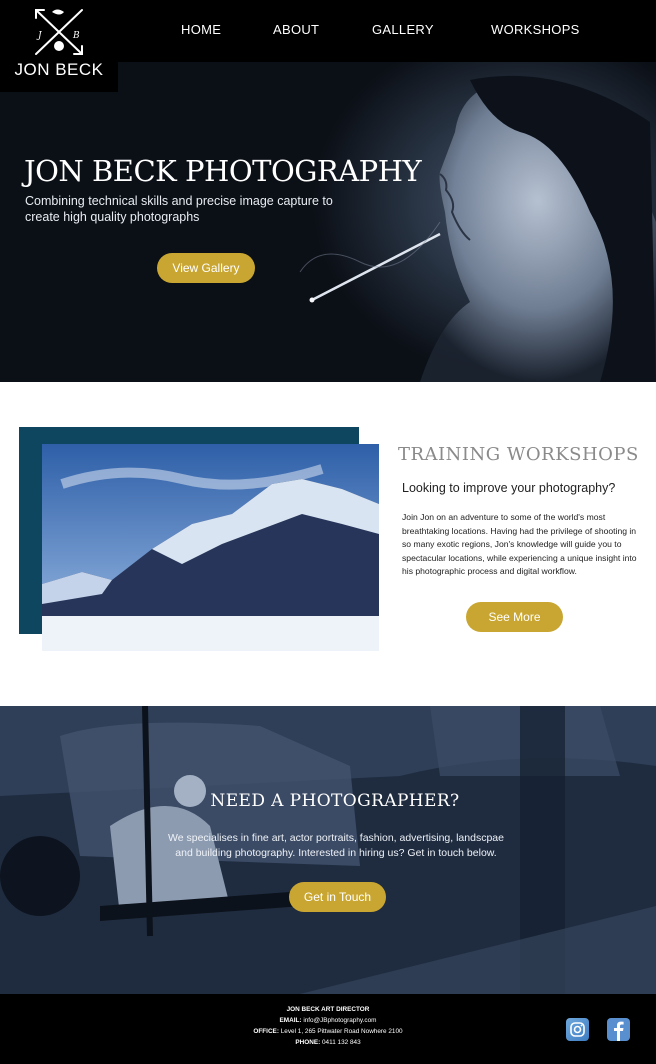 The height and width of the screenshot is (1064, 656). Describe the element at coordinates (339, 1020) in the screenshot. I see `email-link: info@JBphotography.com` at that location.